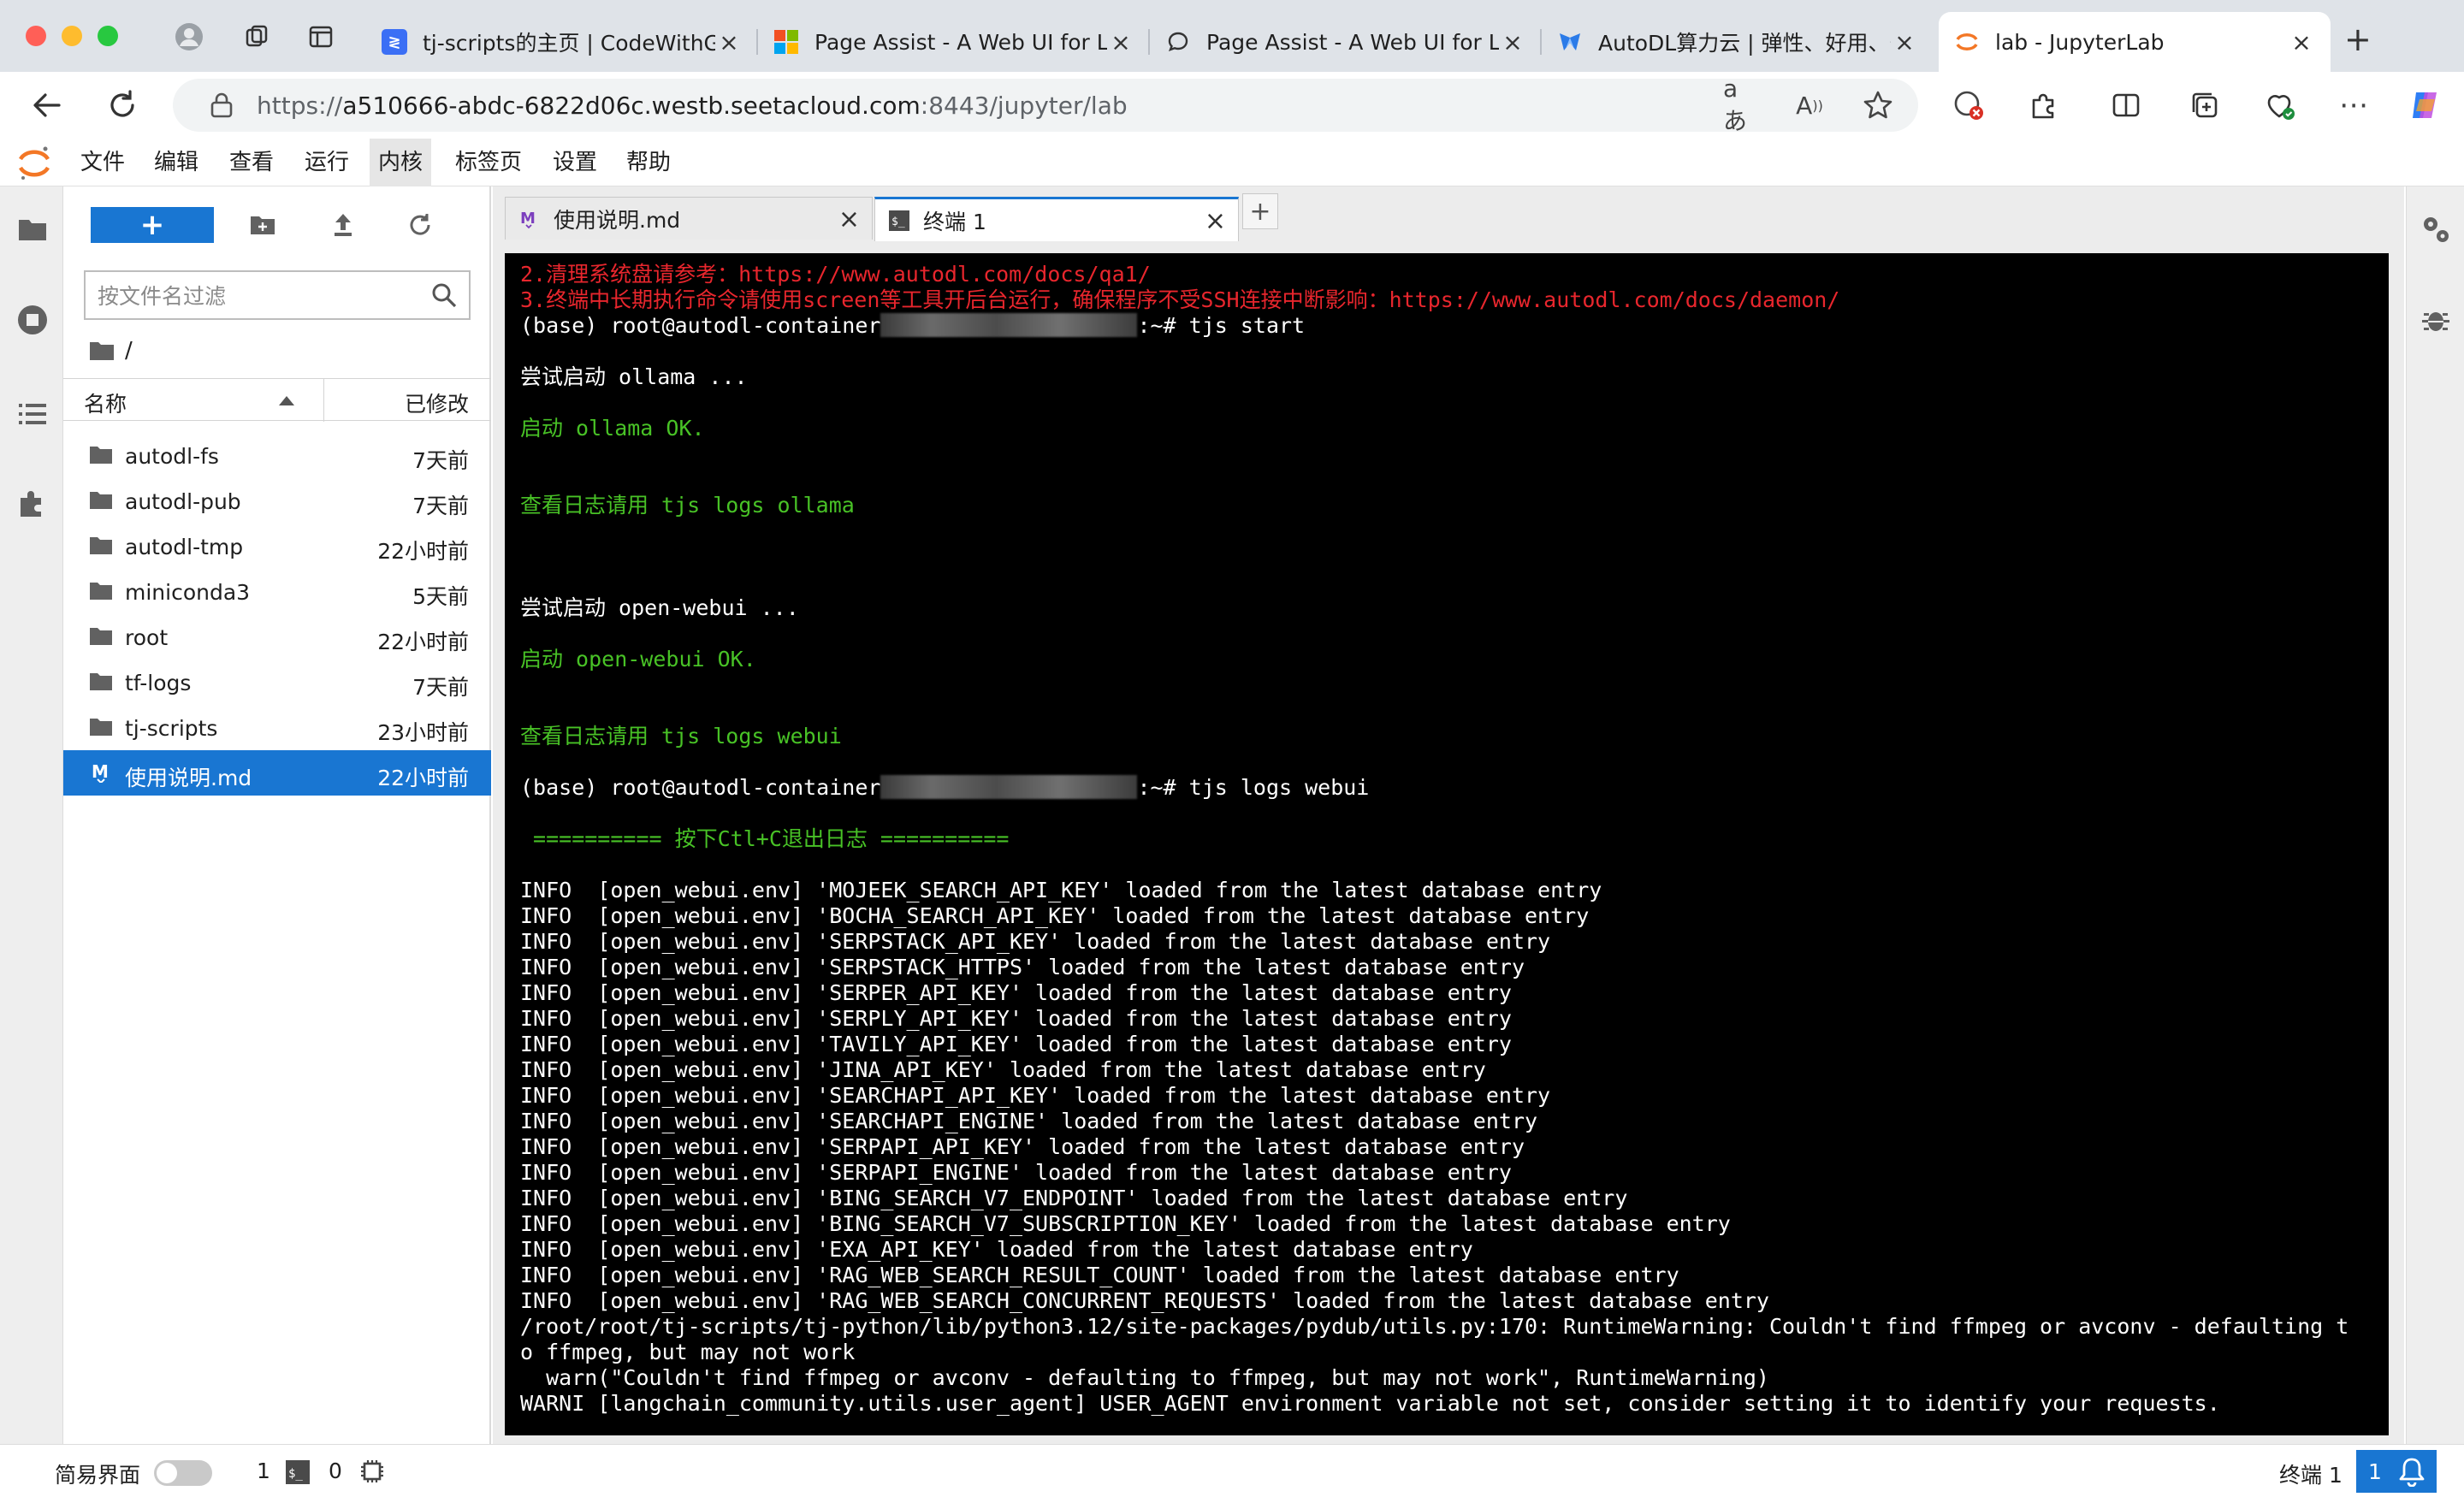  Describe the element at coordinates (575, 162) in the screenshot. I see `menu-settings: 设置` at that location.